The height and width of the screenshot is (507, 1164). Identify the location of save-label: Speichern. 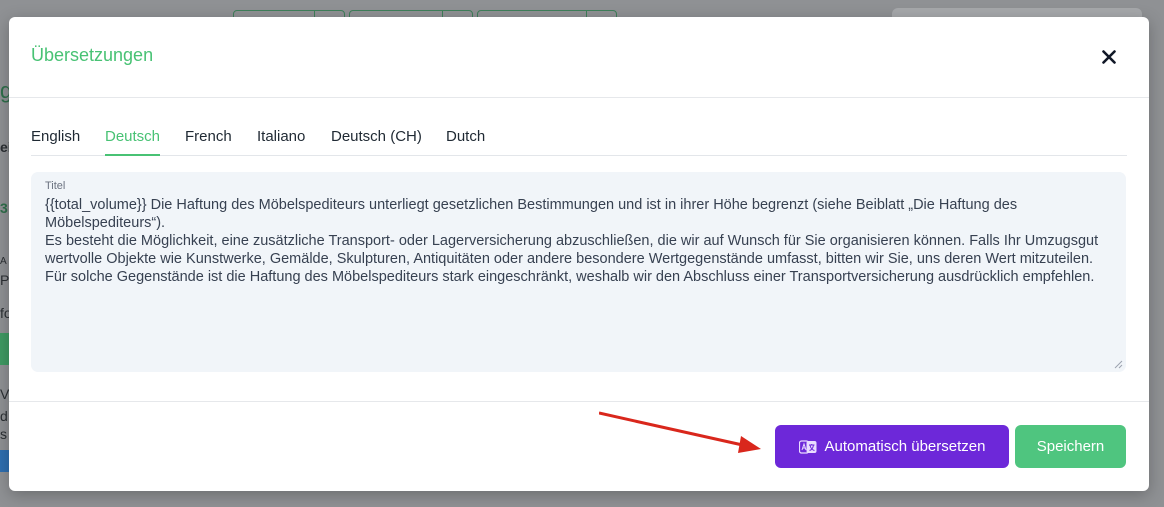
(1070, 446).